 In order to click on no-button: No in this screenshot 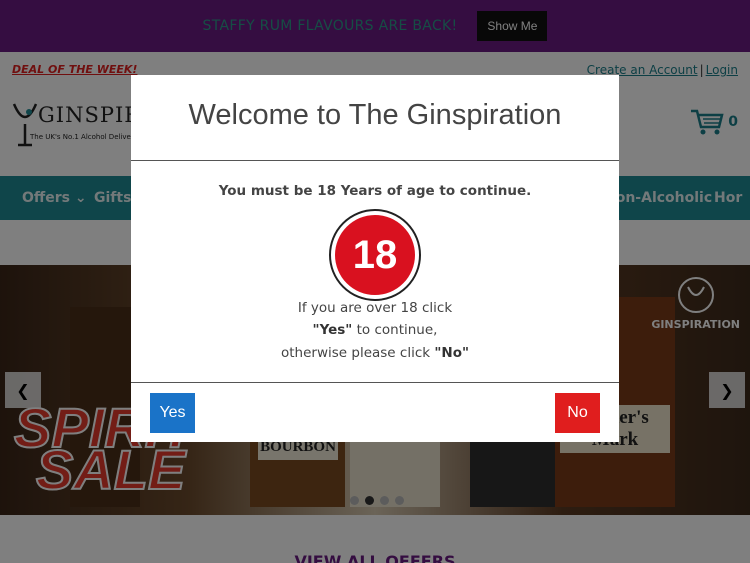, I will do `click(577, 413)`.